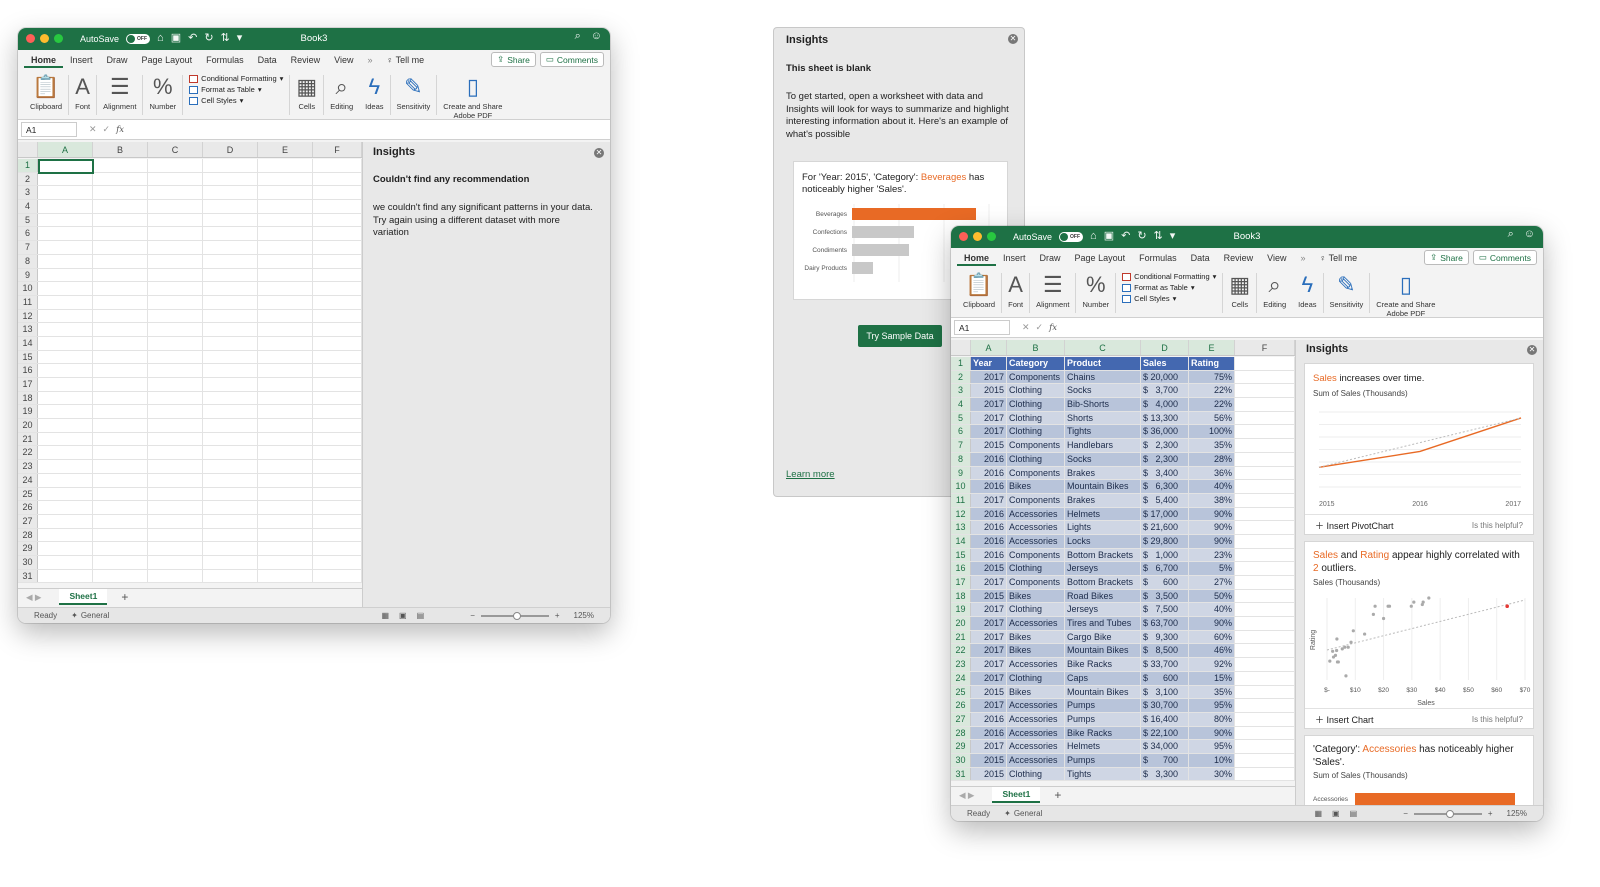 The image size is (1600, 887). Describe the element at coordinates (1165, 705) in the screenshot. I see `table-cell: $ 30,700` at that location.